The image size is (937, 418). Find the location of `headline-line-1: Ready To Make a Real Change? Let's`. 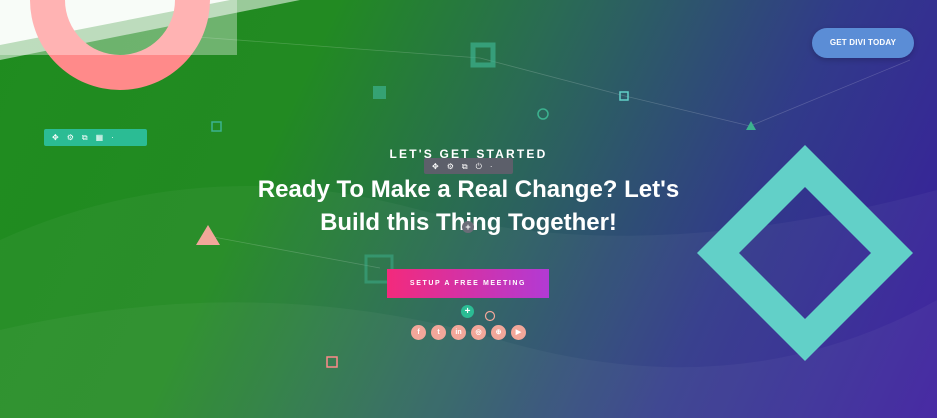

headline-line-1: Ready To Make a Real Change? Let's is located at coordinates (468, 189).